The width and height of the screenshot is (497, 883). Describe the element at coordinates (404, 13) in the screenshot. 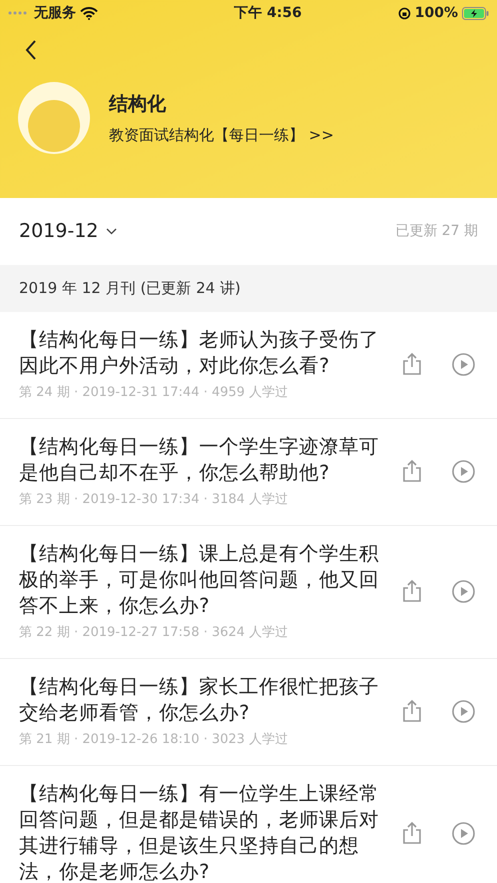

I see `rotation-lock-icon` at that location.